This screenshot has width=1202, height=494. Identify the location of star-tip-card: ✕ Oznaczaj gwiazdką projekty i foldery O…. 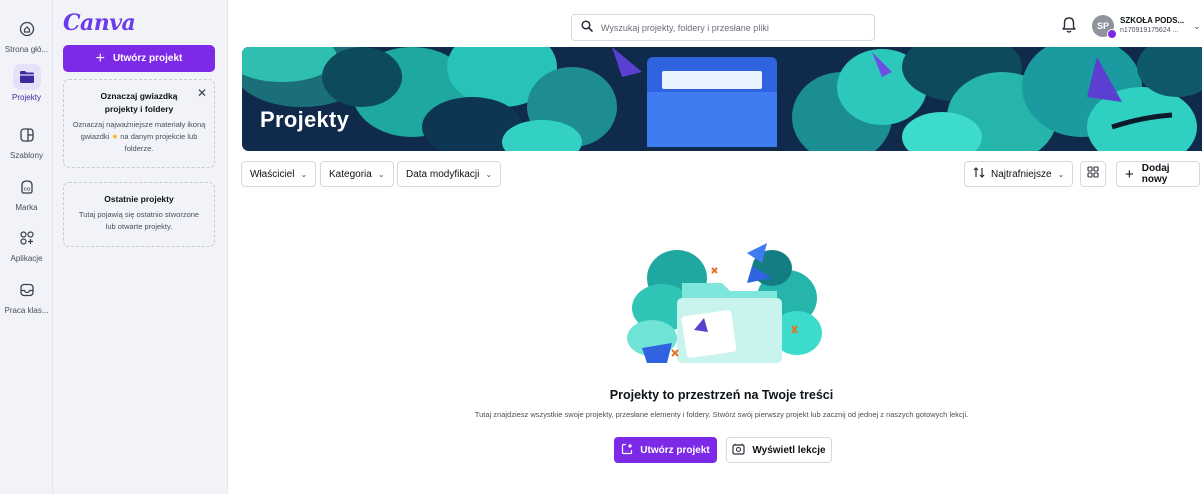
(139, 123).